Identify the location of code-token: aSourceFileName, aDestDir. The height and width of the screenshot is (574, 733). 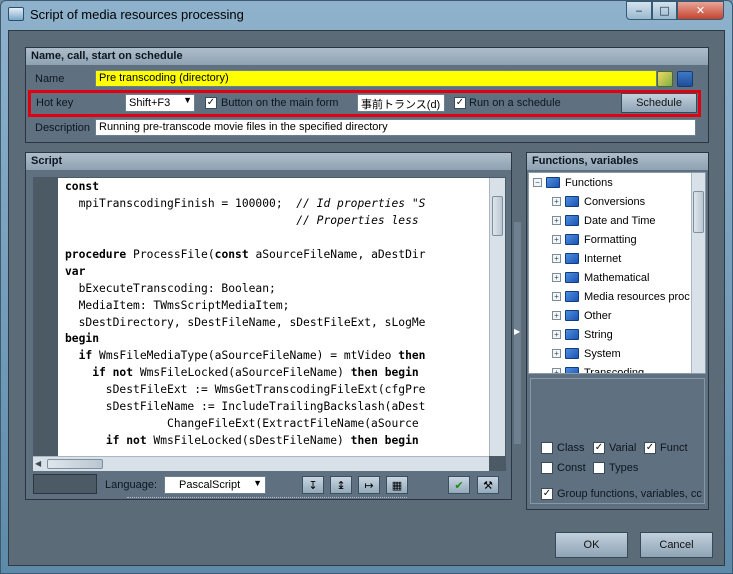
(337, 254).